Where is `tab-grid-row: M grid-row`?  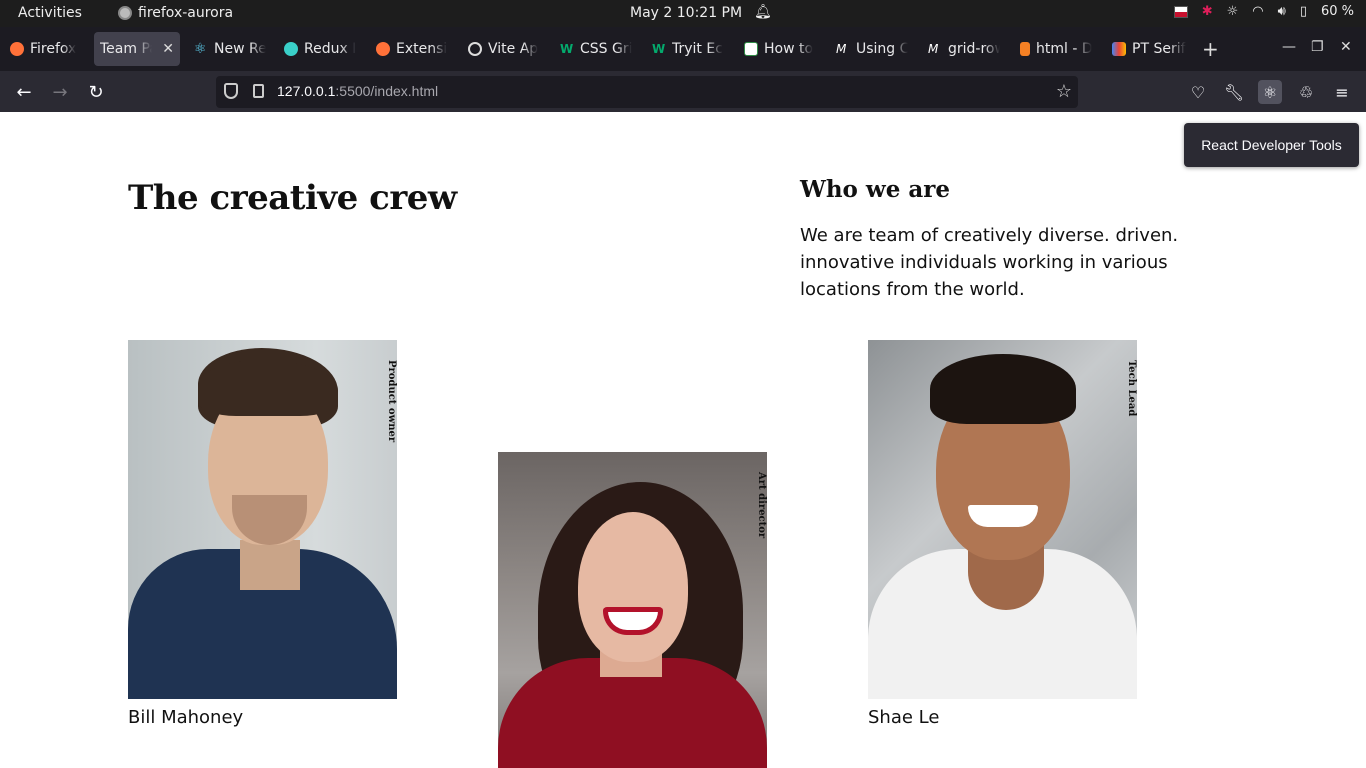
tab-grid-row: M grid-row is located at coordinates (964, 49).